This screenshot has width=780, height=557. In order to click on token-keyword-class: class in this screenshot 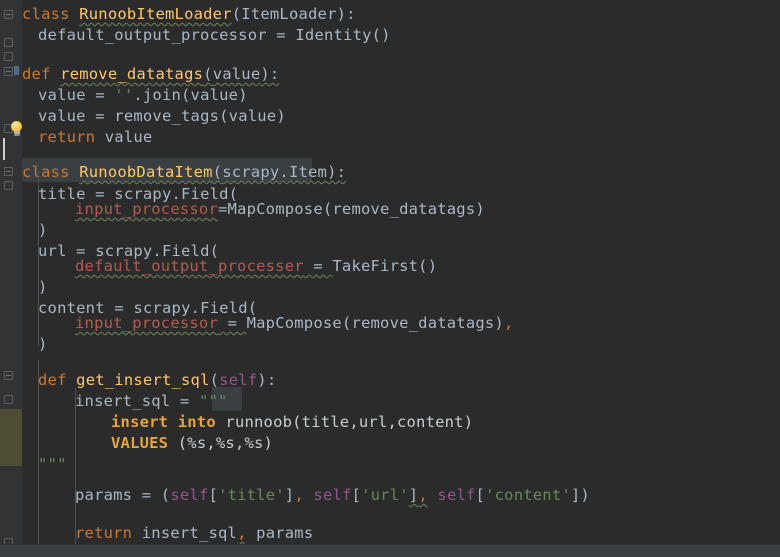, I will do `click(46, 172)`.